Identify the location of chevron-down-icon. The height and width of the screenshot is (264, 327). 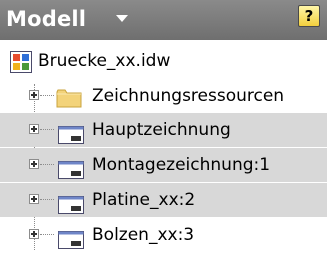
(122, 18).